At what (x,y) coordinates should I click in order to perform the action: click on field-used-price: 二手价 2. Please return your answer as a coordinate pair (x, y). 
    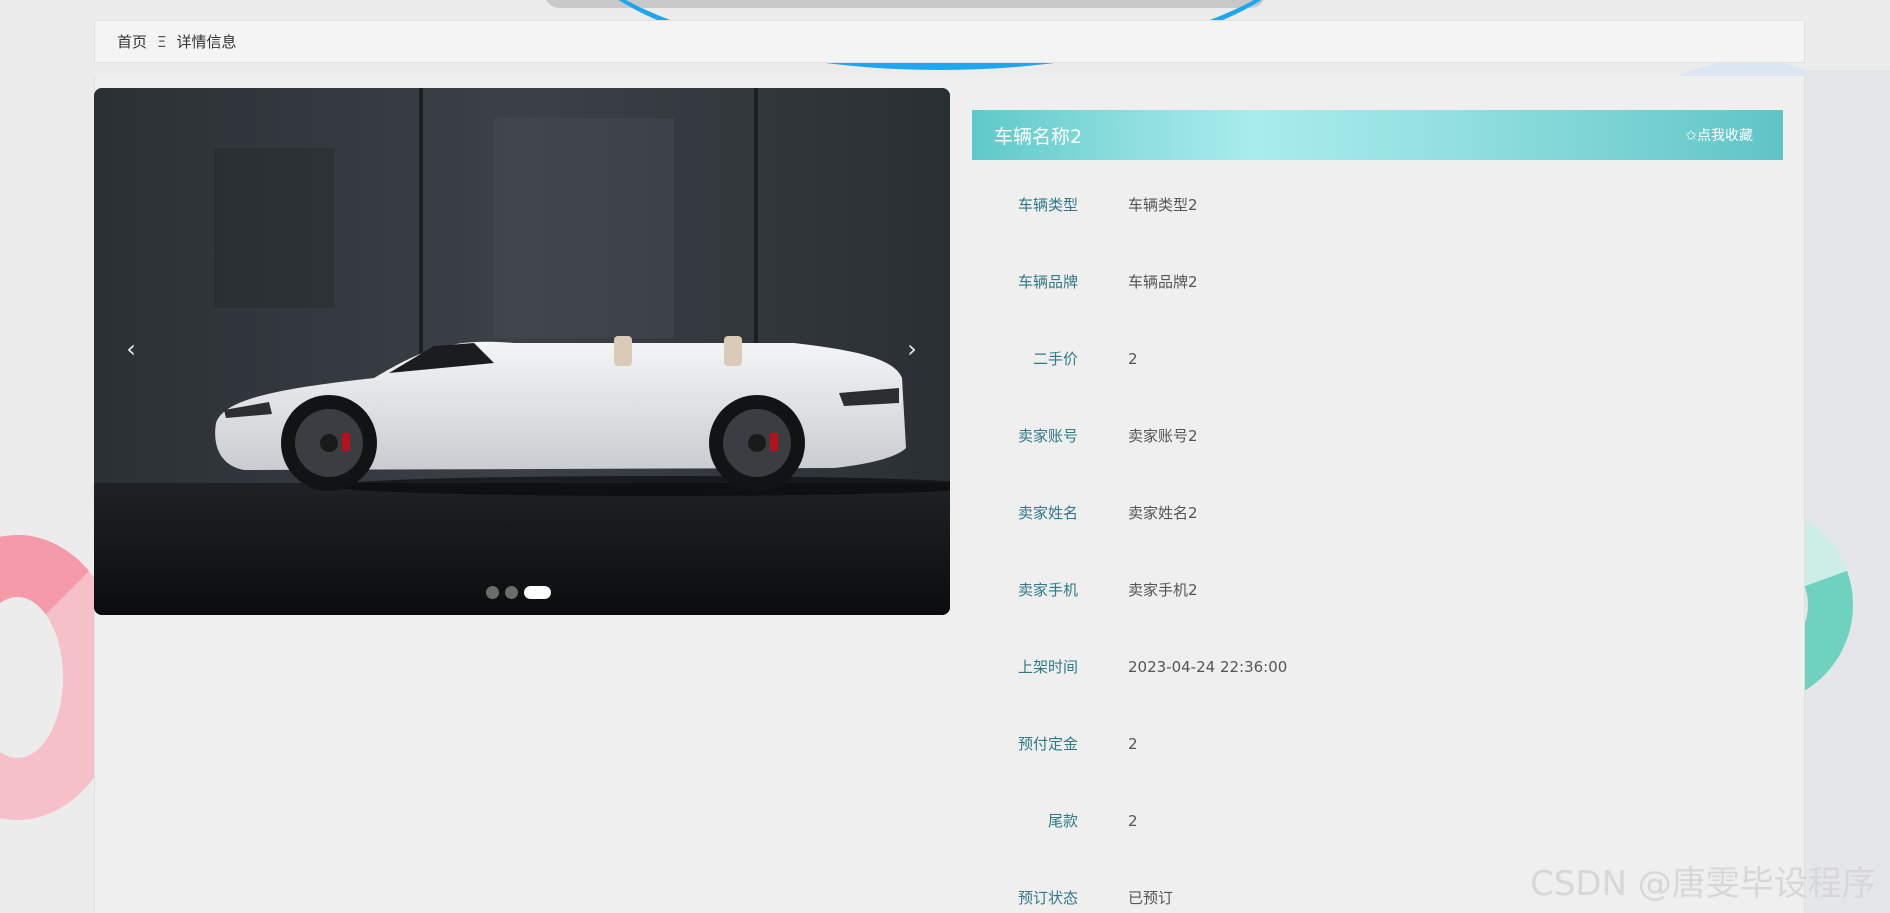
    Looking at the image, I should click on (1377, 359).